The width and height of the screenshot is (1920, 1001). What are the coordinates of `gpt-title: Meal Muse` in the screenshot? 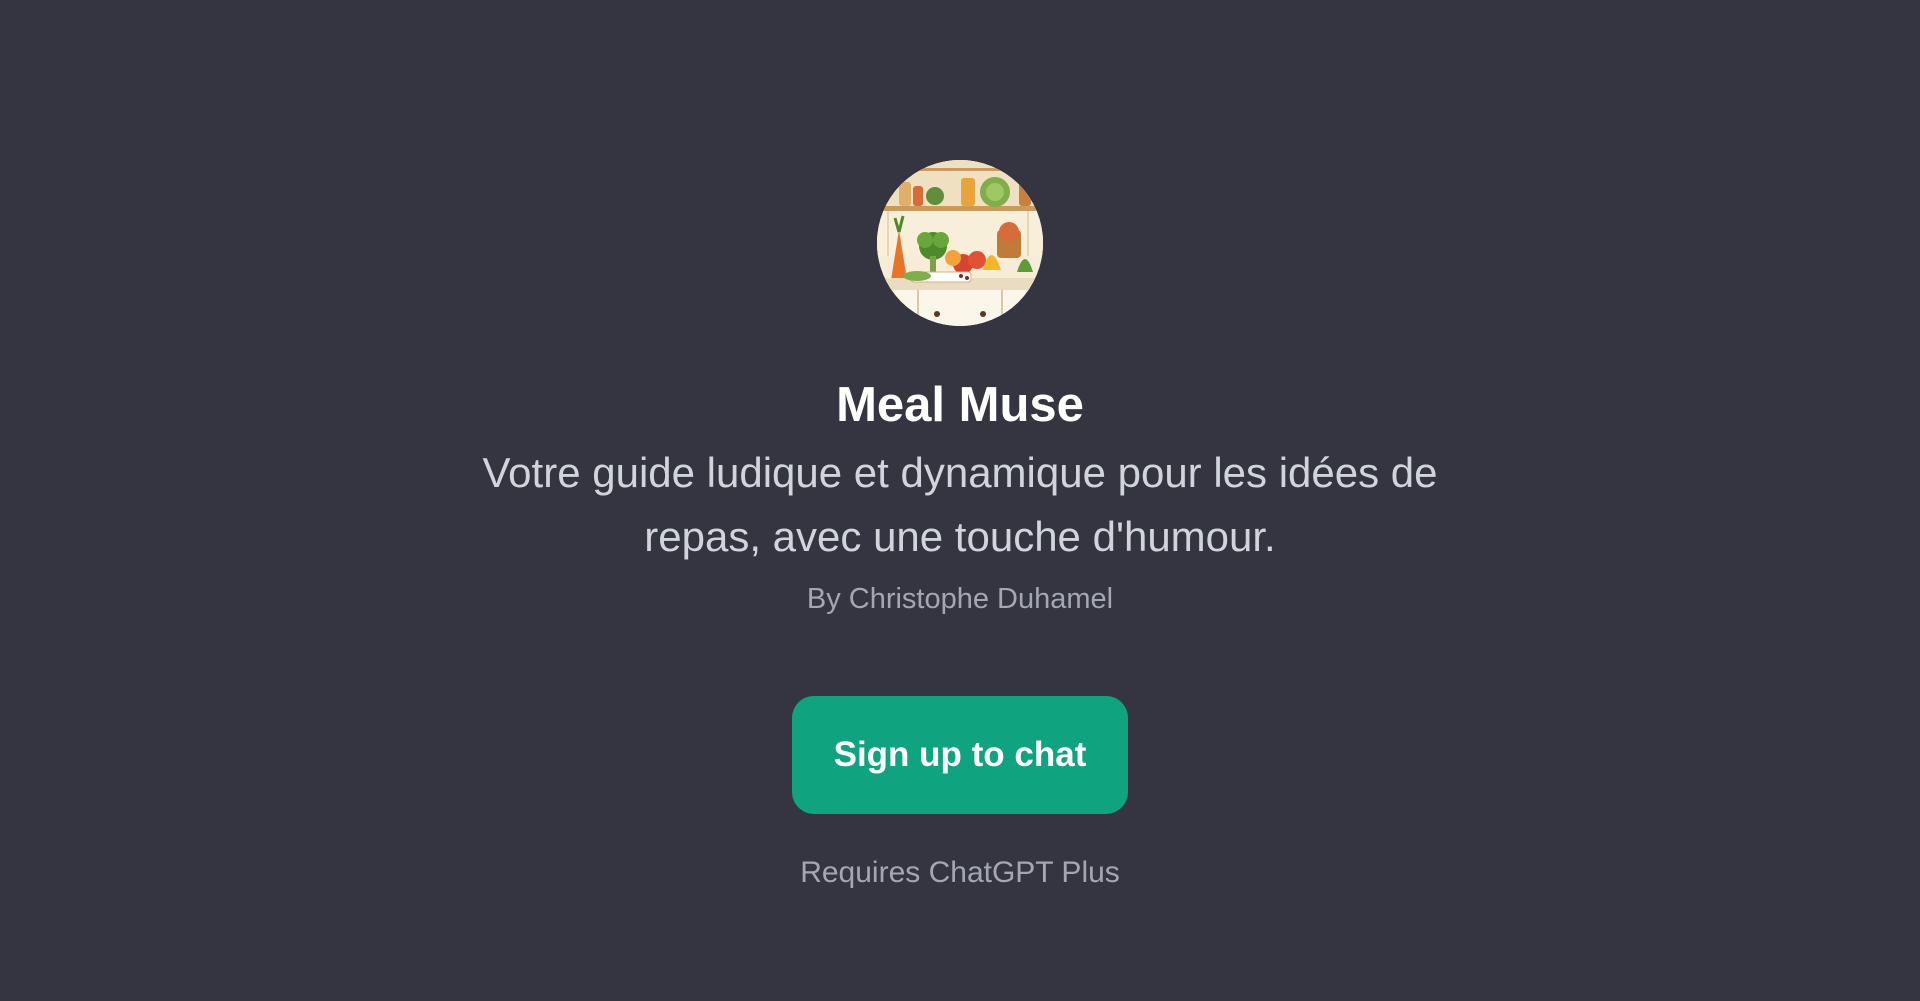 It's located at (960, 405).